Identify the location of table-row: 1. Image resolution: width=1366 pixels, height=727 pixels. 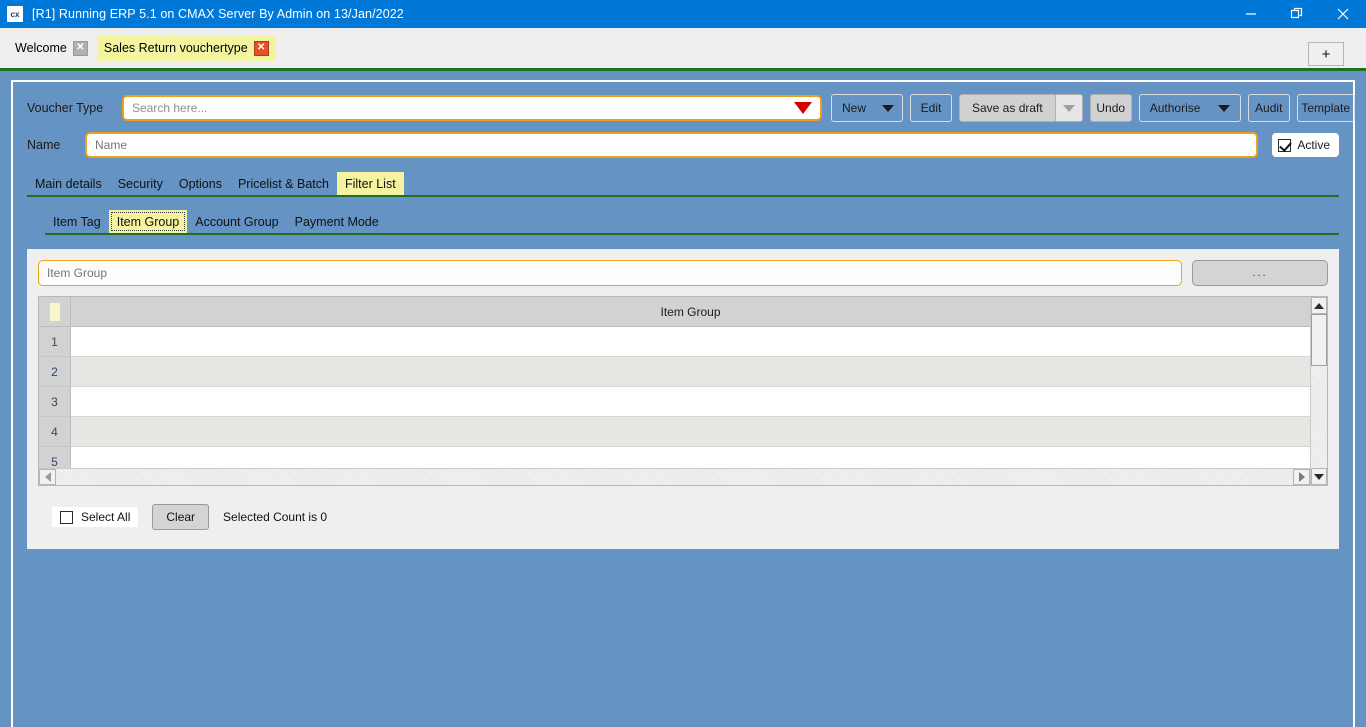
(674, 342).